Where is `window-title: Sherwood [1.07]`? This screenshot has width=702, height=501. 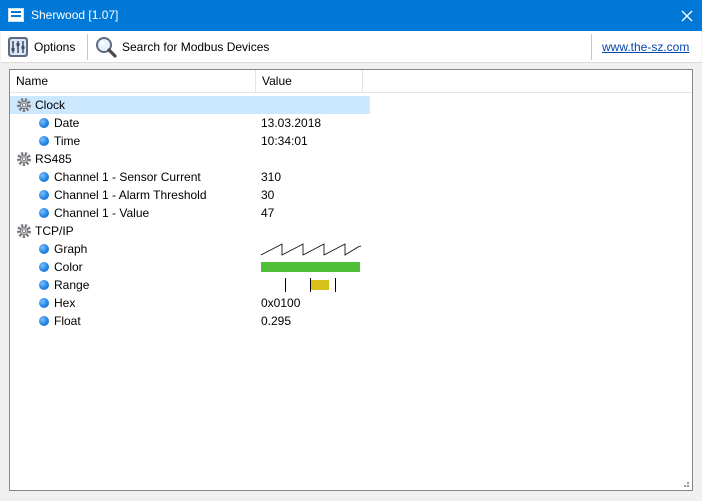 window-title: Sherwood [1.07] is located at coordinates (75, 15).